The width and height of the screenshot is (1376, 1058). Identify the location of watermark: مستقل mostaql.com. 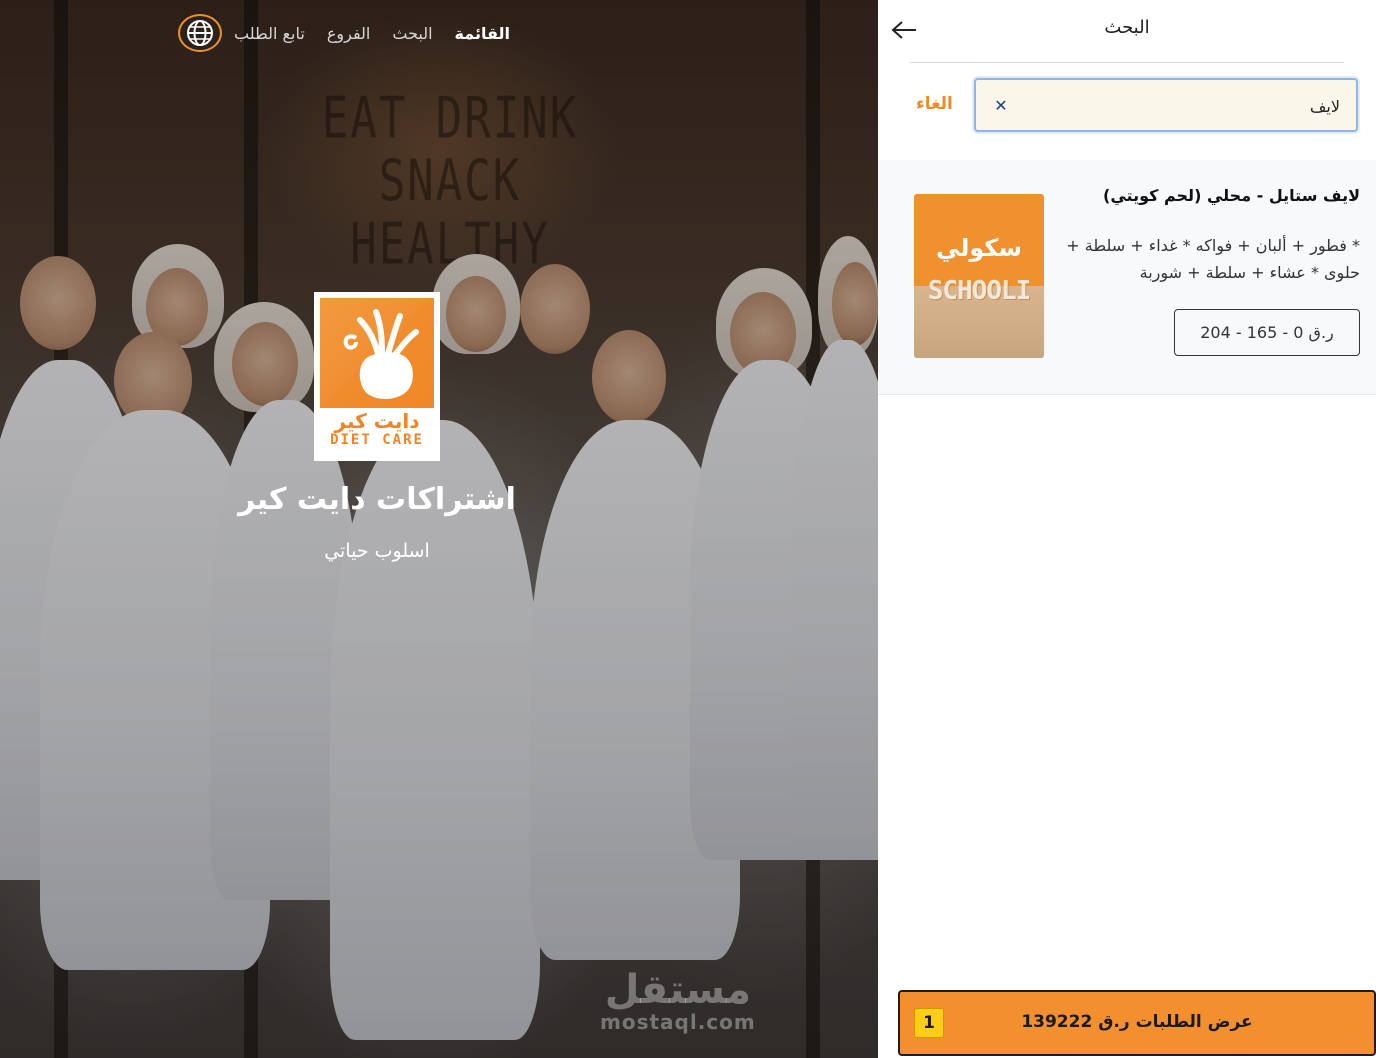
(678, 1000).